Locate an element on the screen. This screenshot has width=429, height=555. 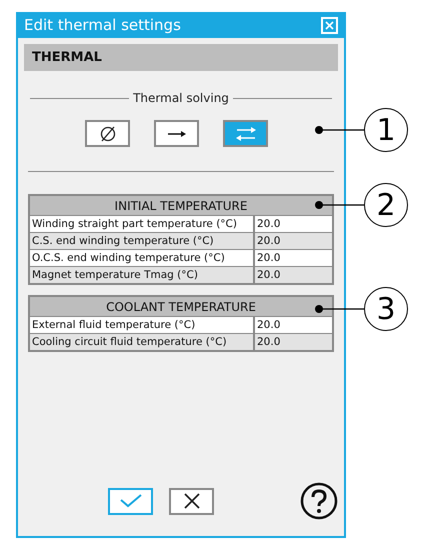
cancel-icon is located at coordinates (192, 501).